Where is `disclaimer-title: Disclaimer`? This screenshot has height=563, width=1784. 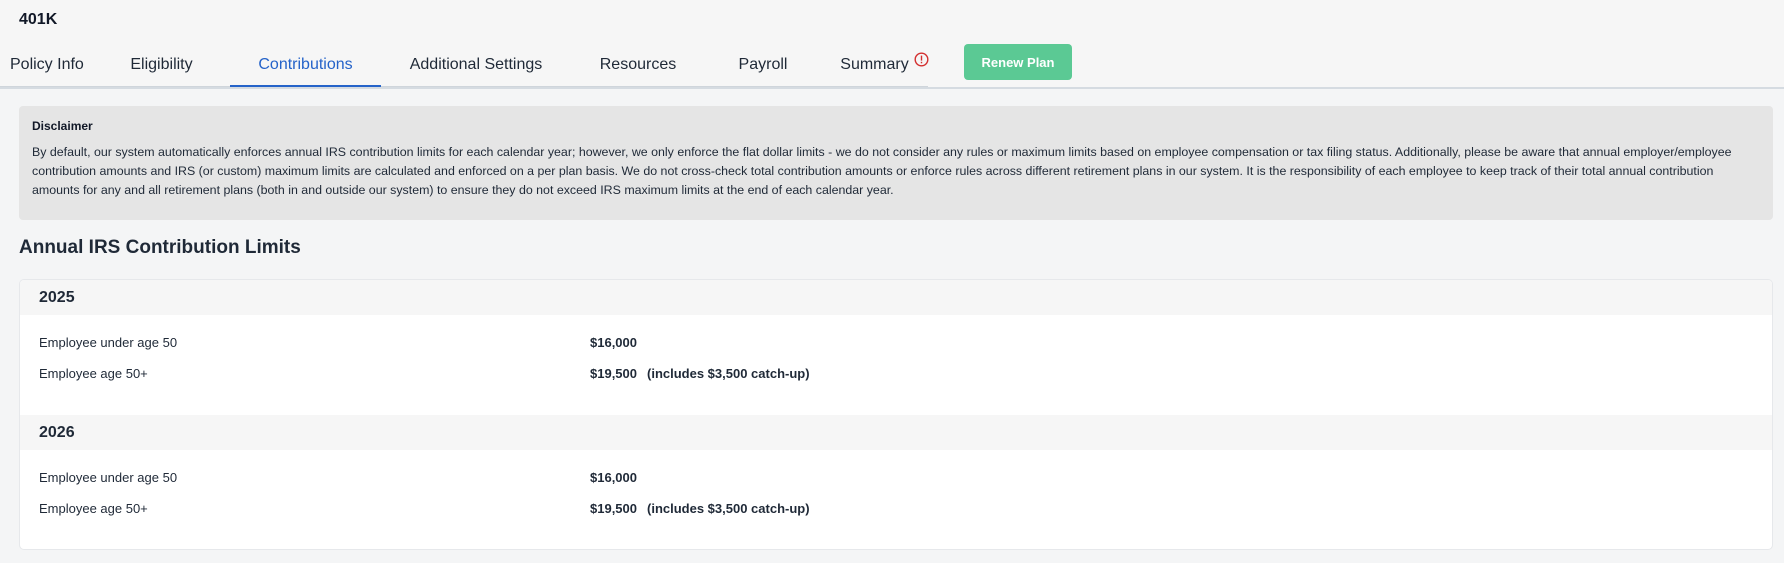 disclaimer-title: Disclaimer is located at coordinates (62, 126).